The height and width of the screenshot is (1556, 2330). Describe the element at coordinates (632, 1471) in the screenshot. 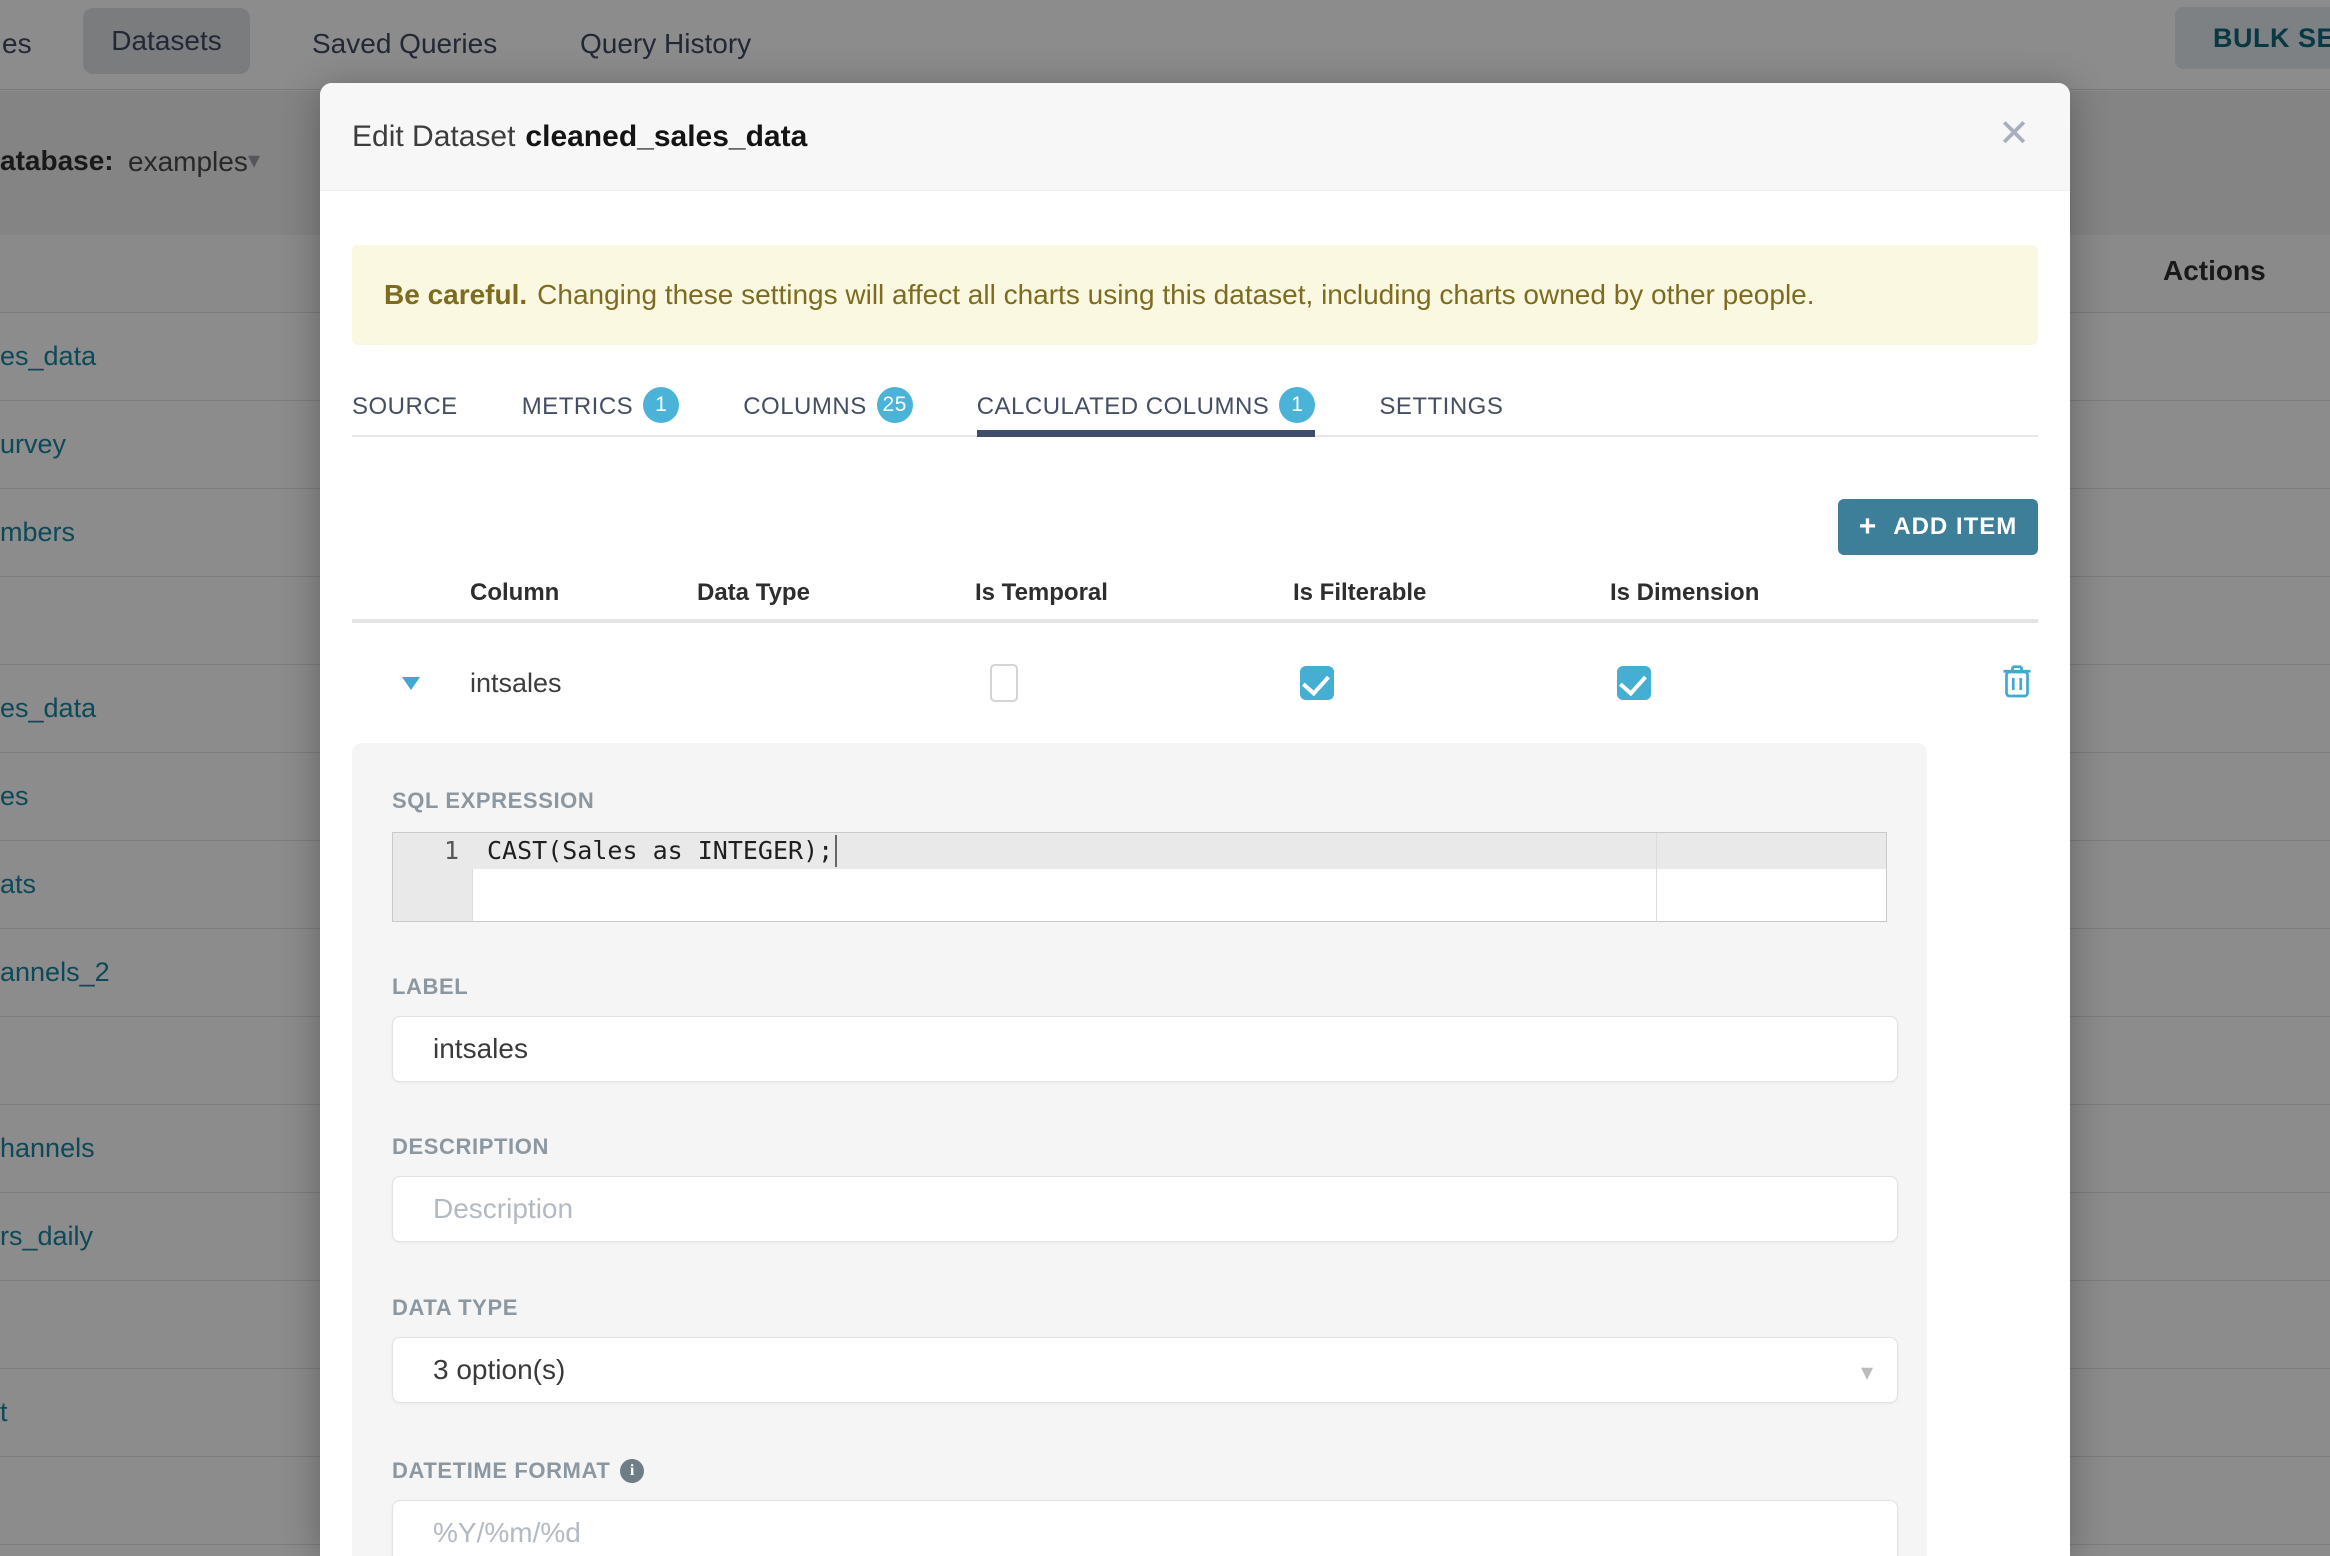

I see `info-icon: i` at that location.